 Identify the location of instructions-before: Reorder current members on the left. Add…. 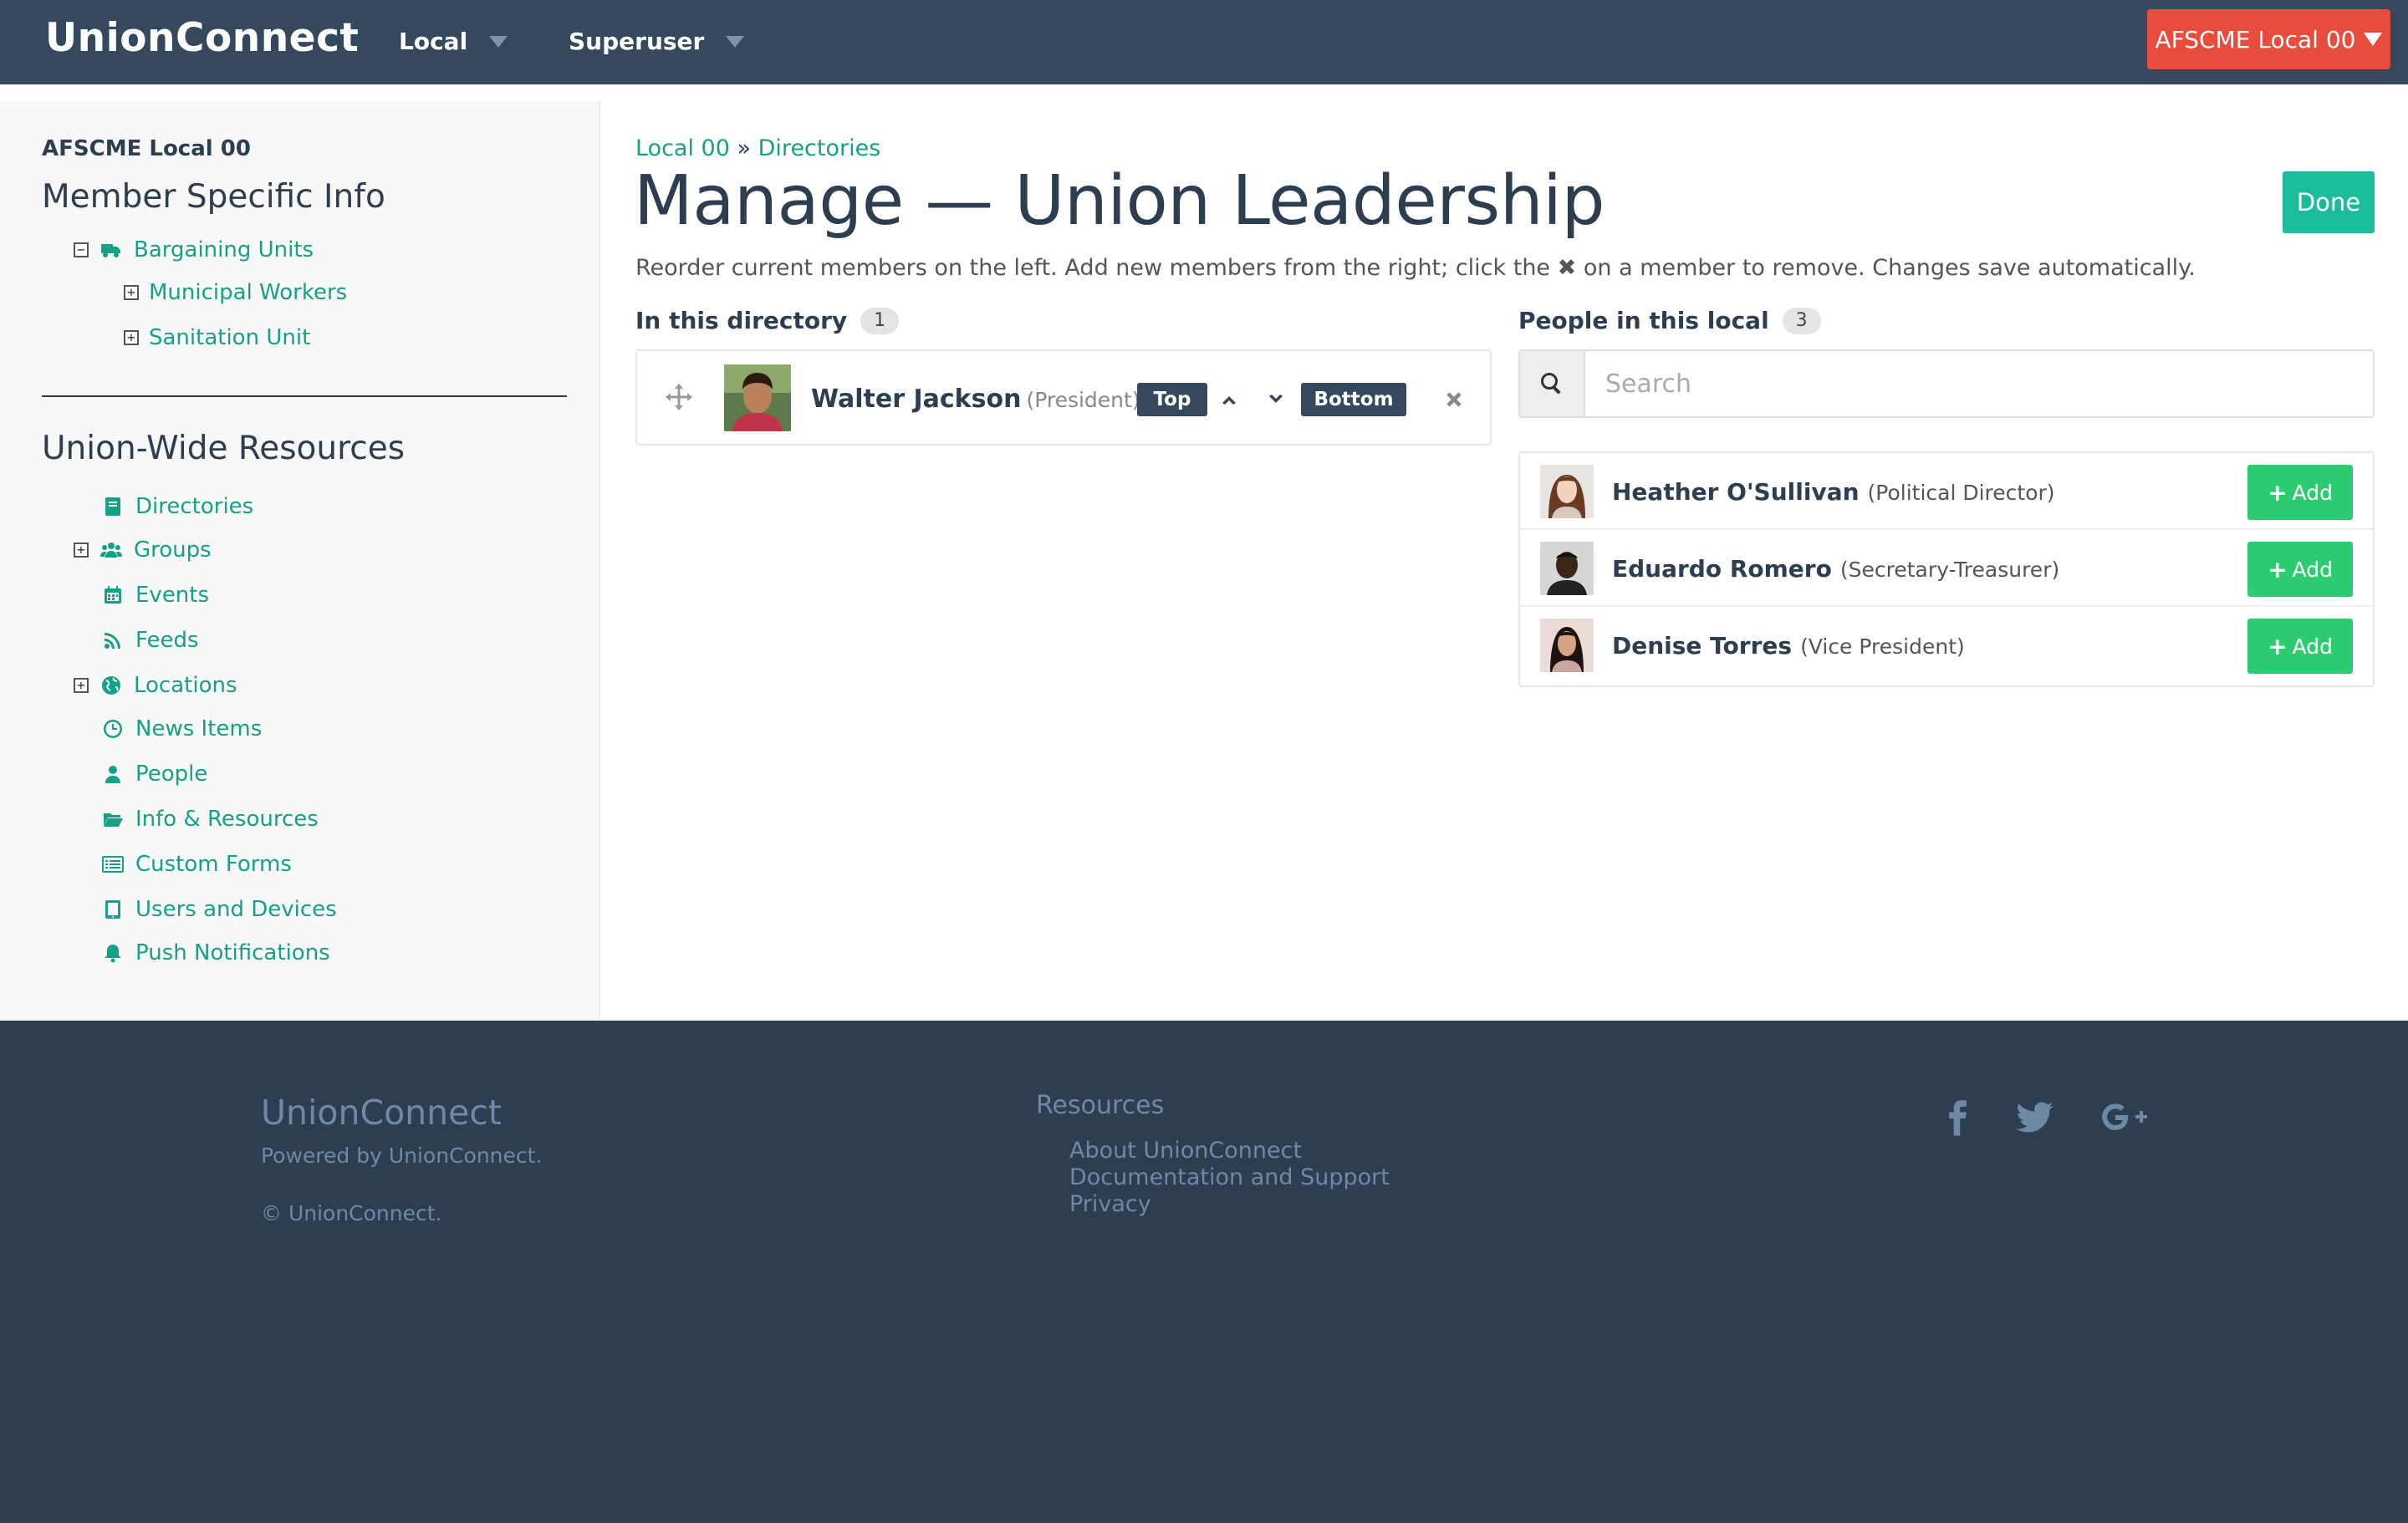
(1093, 268).